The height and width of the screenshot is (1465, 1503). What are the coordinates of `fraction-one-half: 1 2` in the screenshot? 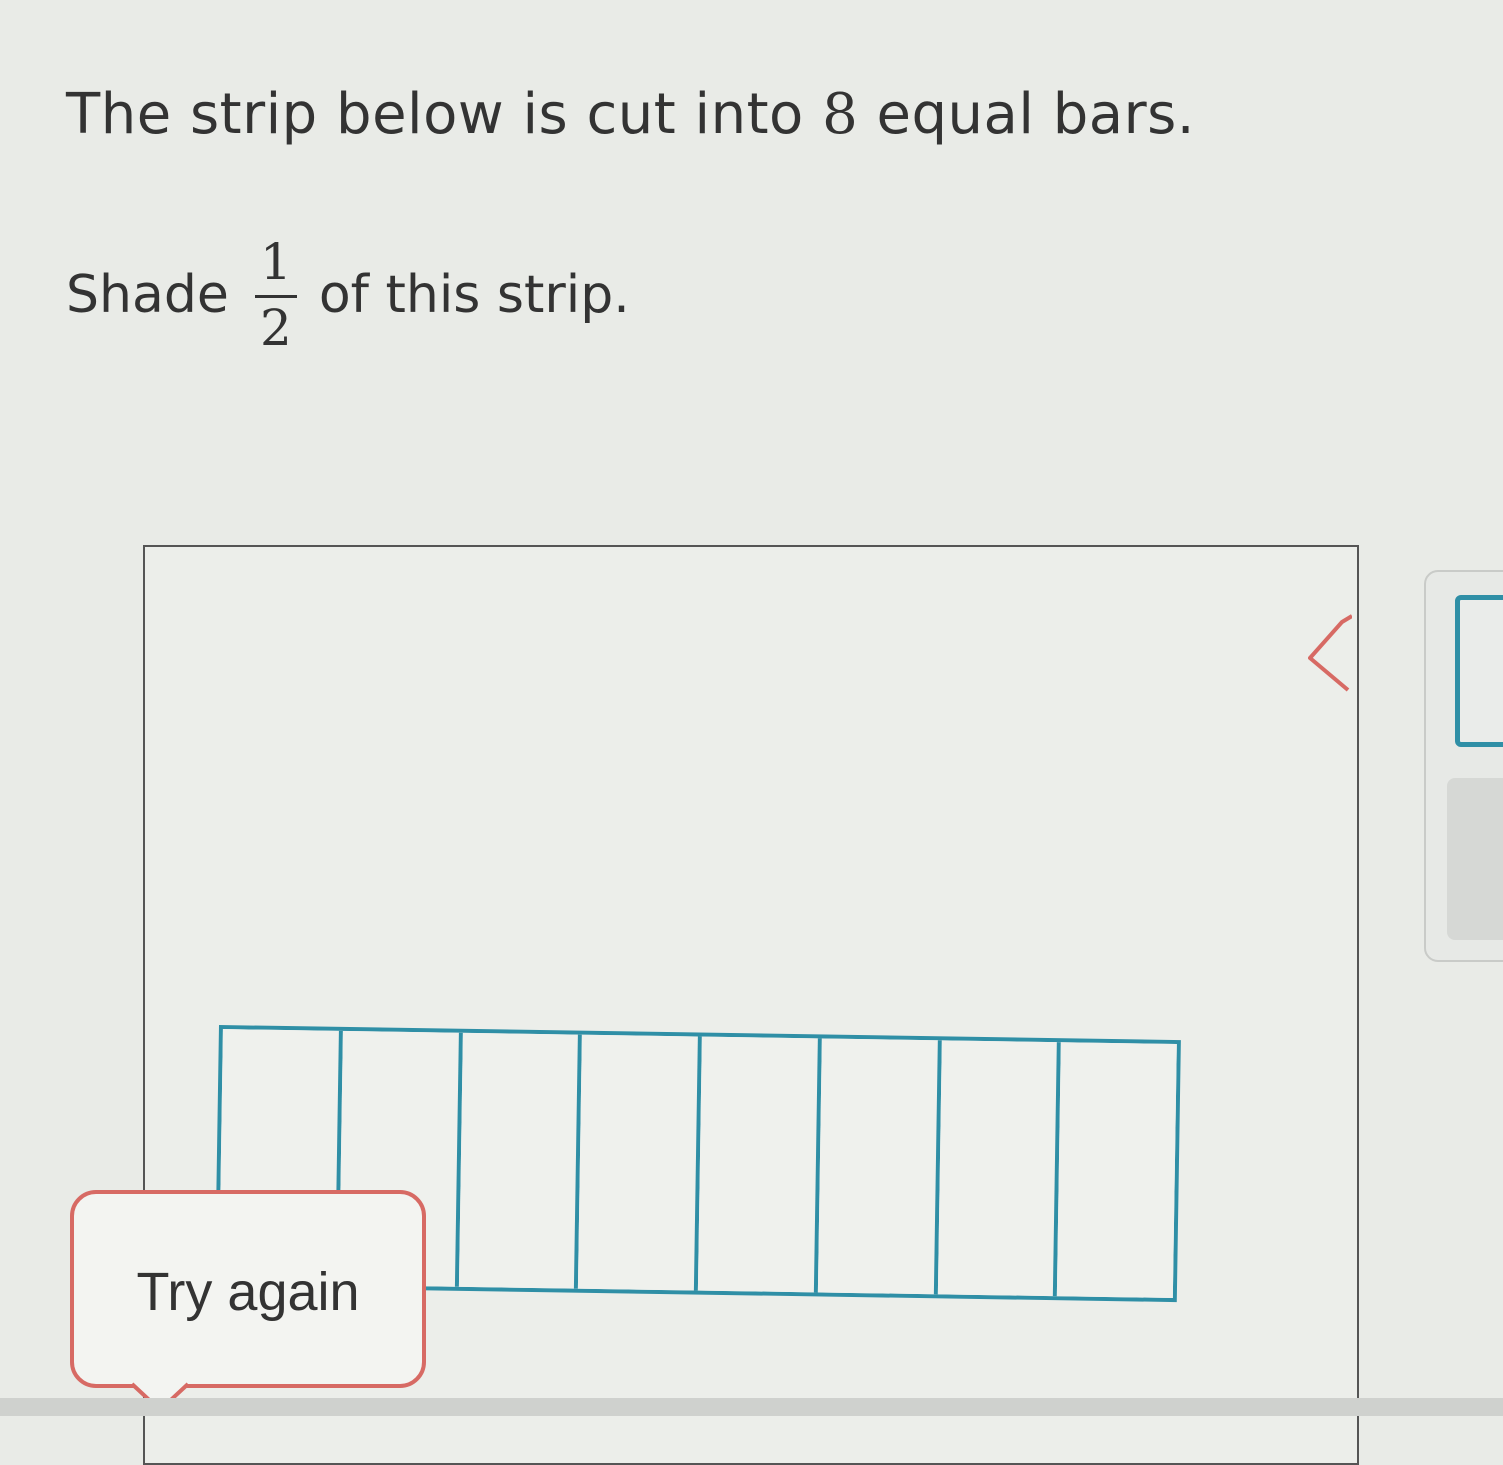 It's located at (275, 295).